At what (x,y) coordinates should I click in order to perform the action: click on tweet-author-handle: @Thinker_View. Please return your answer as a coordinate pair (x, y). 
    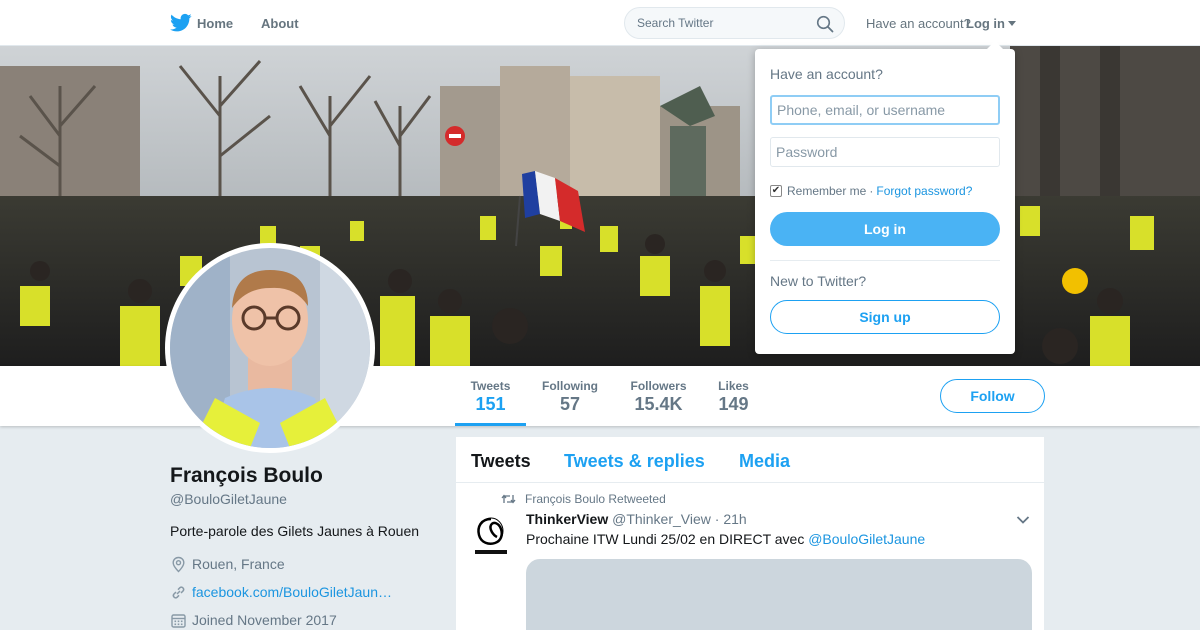
    Looking at the image, I should click on (661, 519).